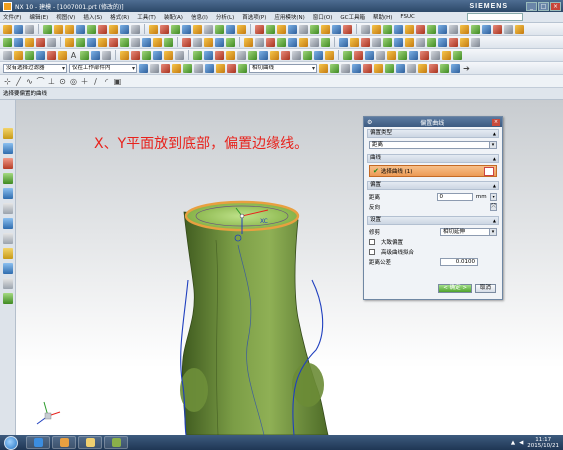  Describe the element at coordinates (314, 42) in the screenshot. I see `wcs-origin-icon` at that location.